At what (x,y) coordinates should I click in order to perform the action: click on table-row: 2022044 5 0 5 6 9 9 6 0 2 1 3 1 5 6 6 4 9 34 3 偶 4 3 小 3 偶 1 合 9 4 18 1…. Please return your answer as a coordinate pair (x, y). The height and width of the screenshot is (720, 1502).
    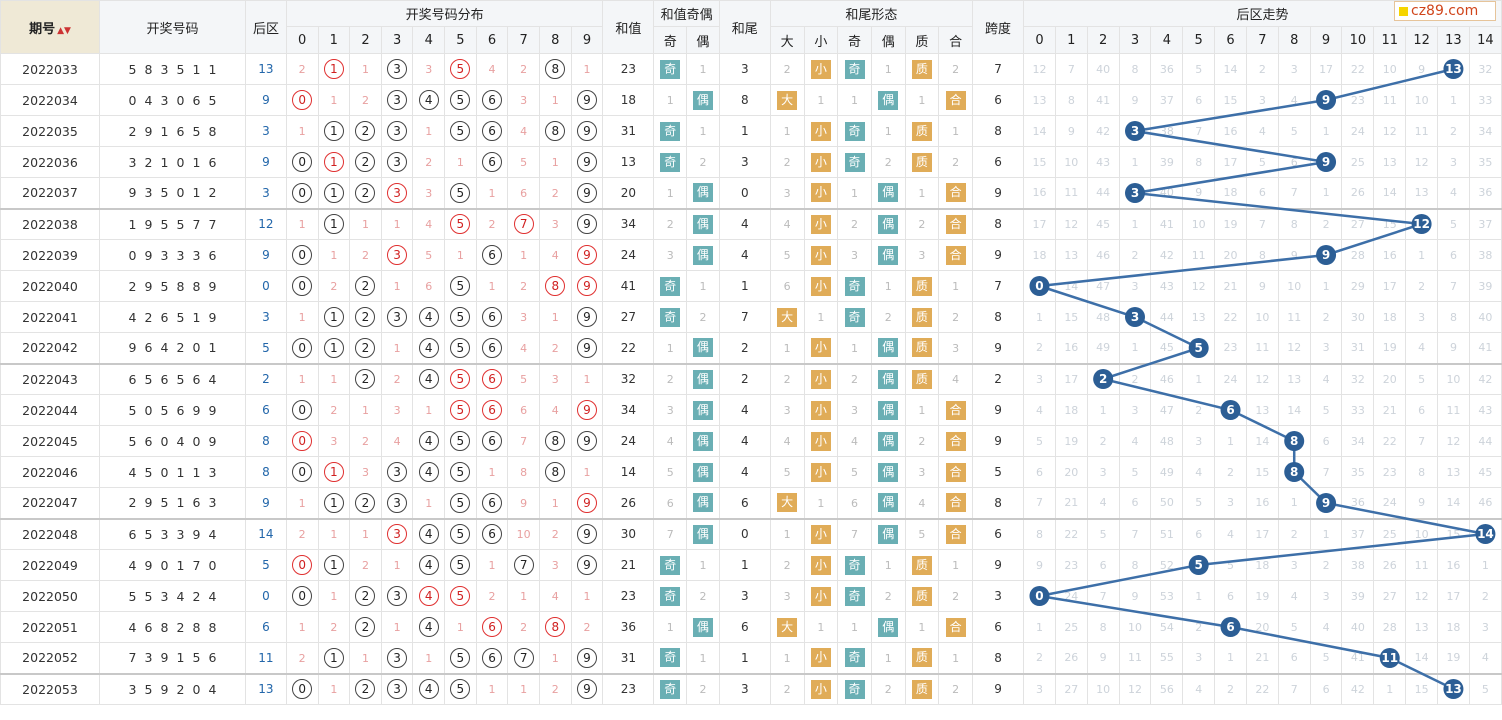
    Looking at the image, I should click on (751, 410).